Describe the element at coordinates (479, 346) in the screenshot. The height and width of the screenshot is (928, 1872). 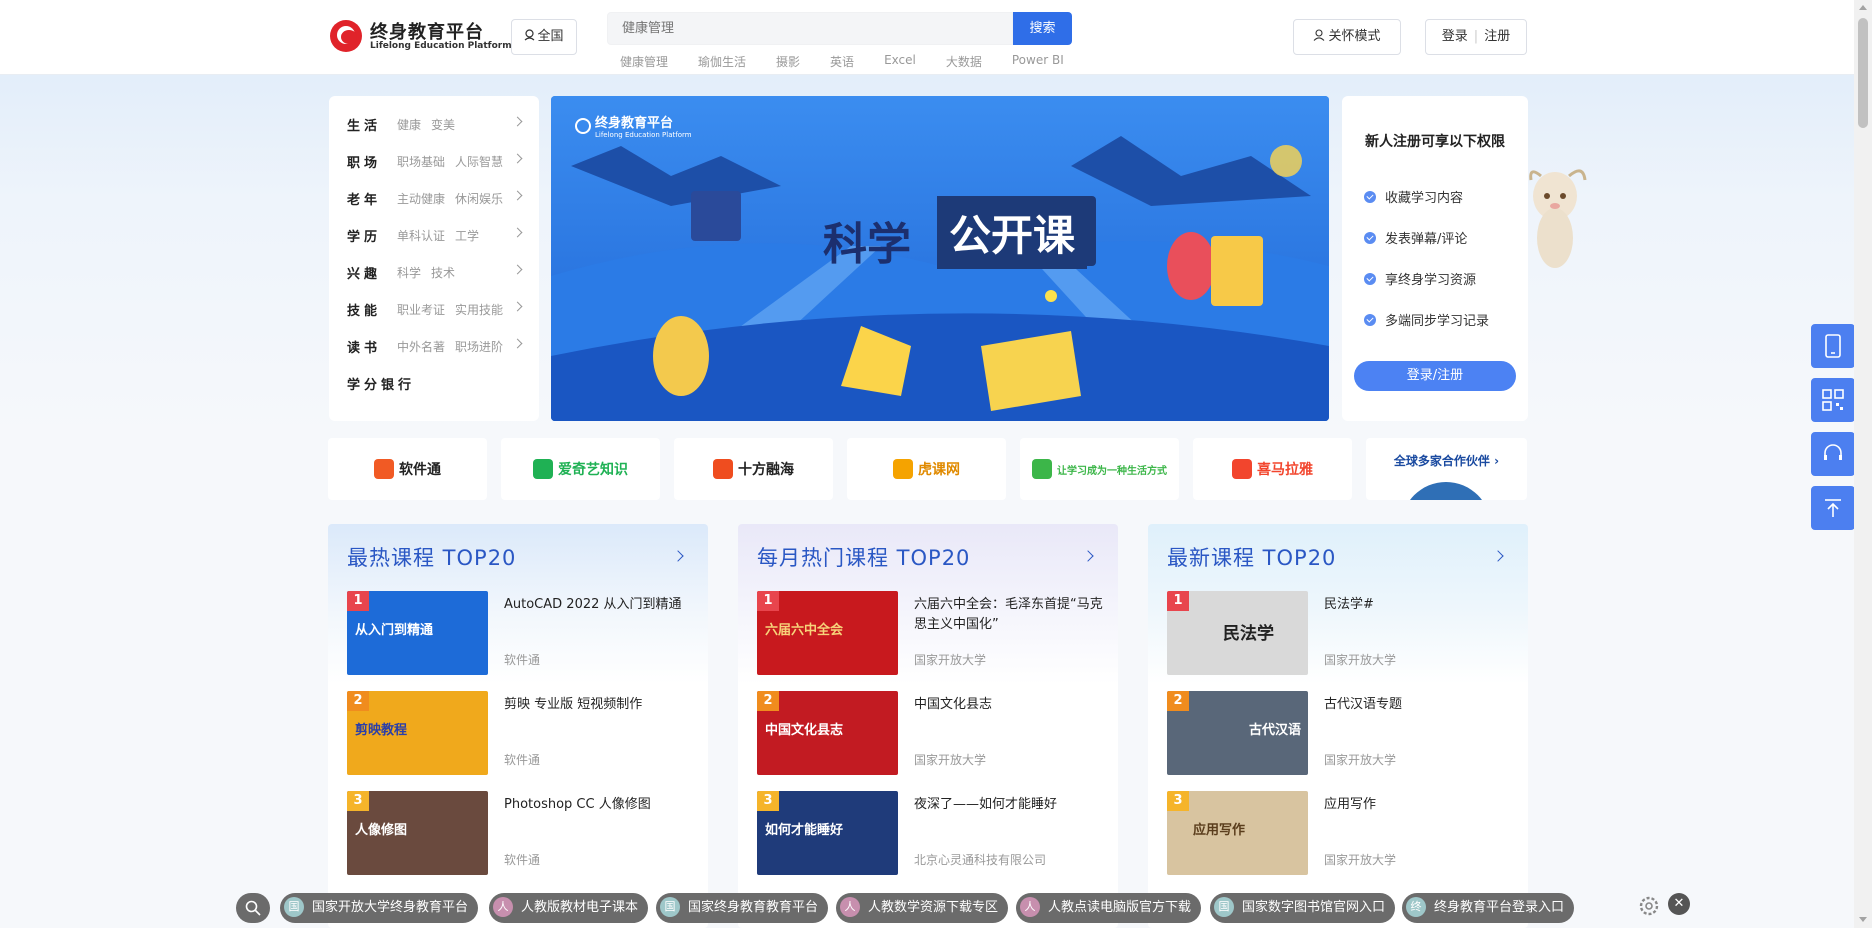
I see `subcategory-link: 职场进阶` at that location.